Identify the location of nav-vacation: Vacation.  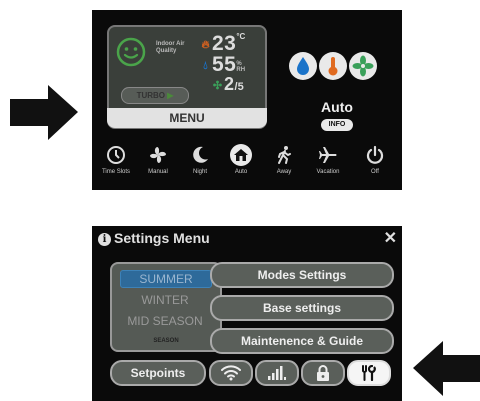
(328, 159).